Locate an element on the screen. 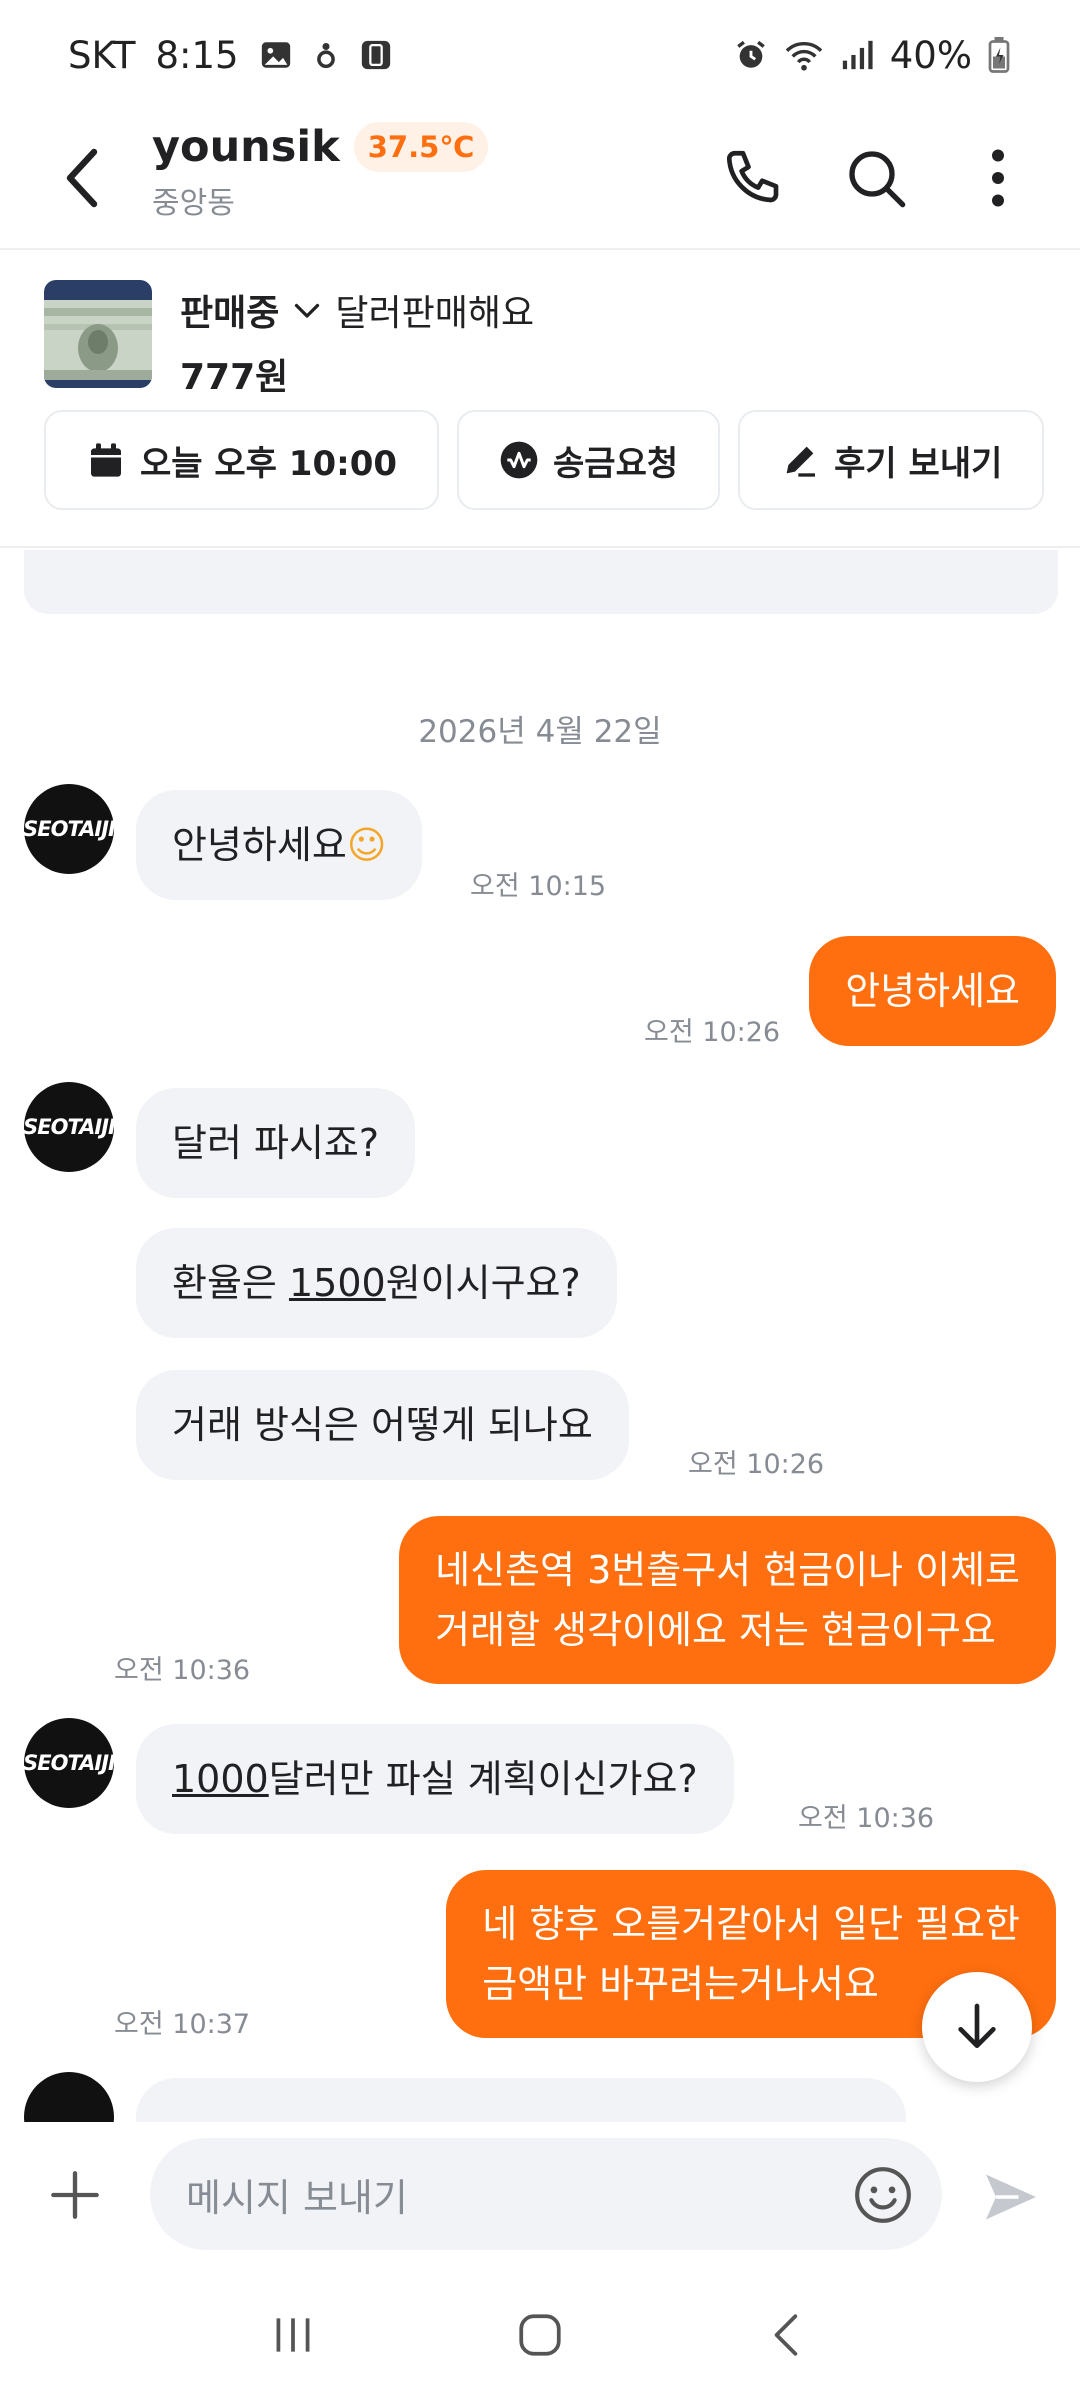 This screenshot has height=2400, width=1080. emoji-button is located at coordinates (883, 2195).